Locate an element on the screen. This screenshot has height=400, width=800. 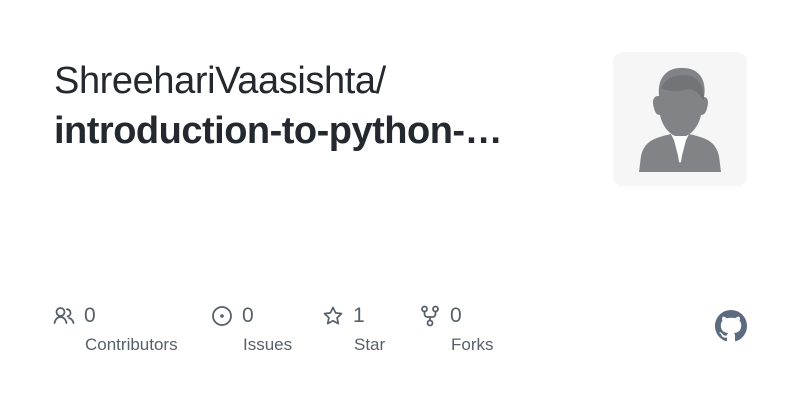
github-logo is located at coordinates (731, 326).